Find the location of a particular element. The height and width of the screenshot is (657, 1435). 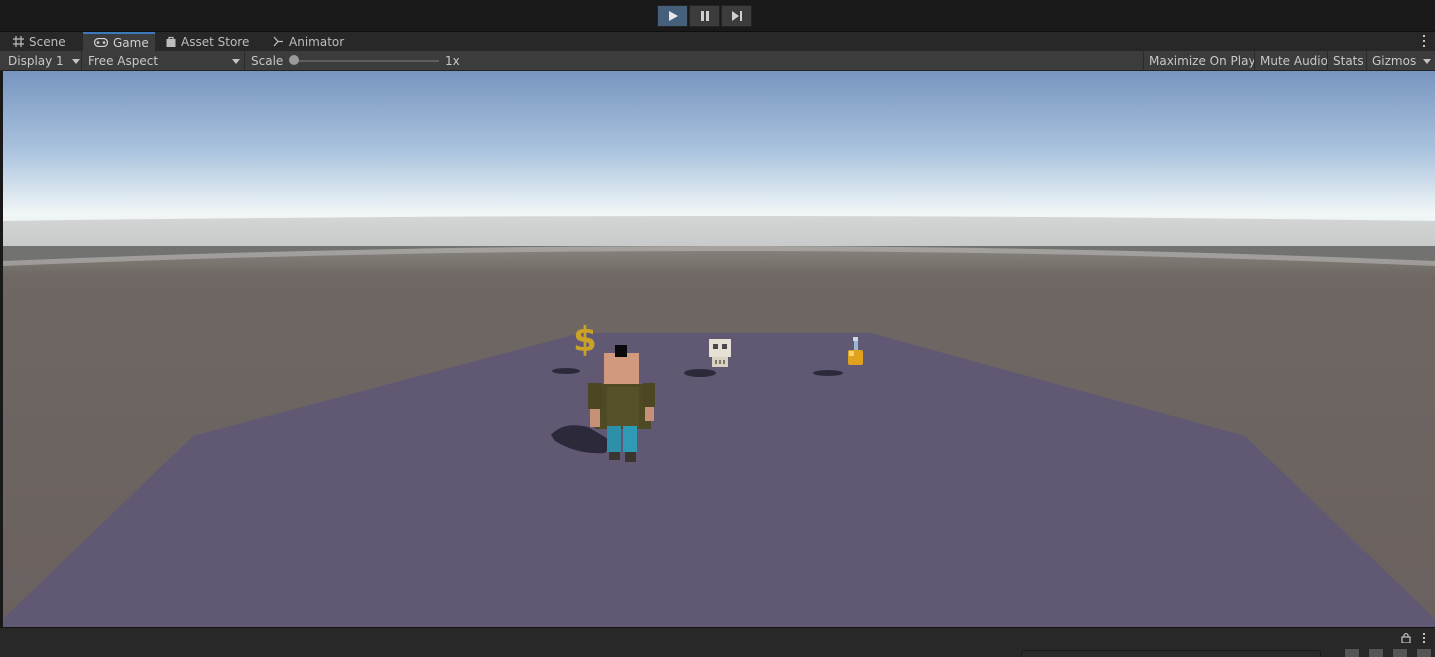

animator-icon is located at coordinates (278, 41).